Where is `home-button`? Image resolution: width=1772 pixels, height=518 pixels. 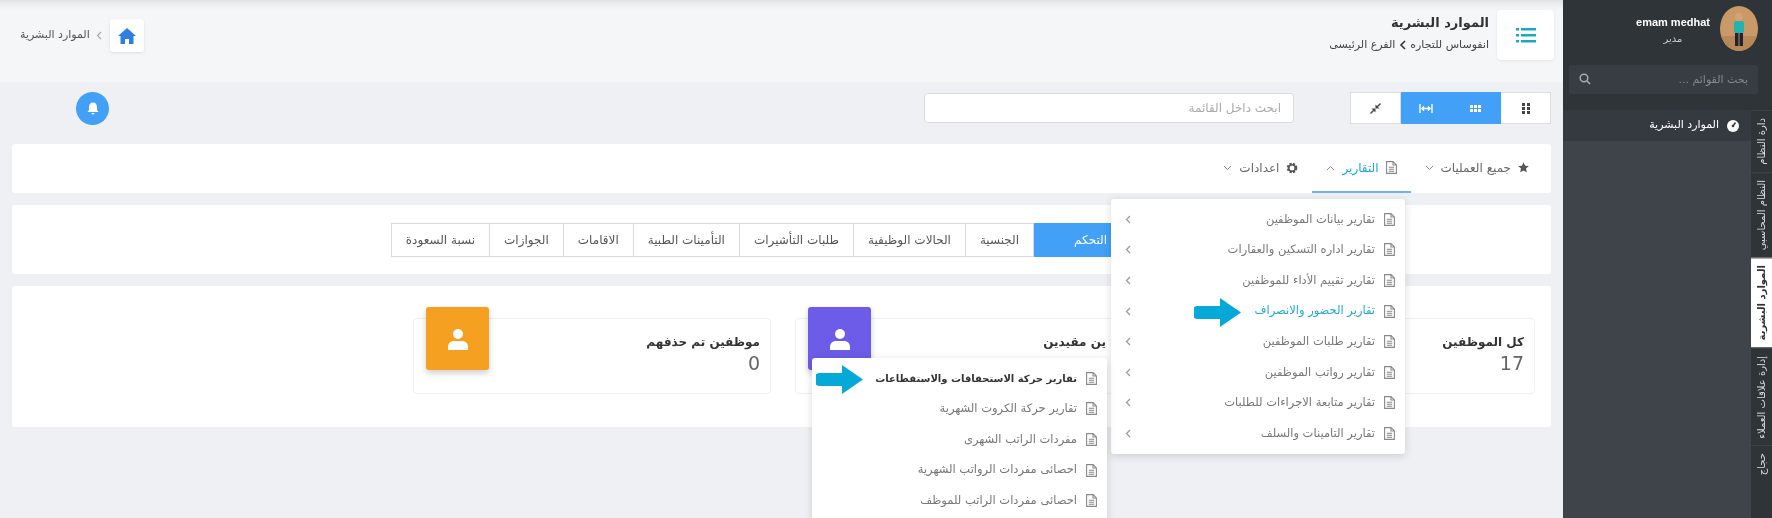
home-button is located at coordinates (126, 35).